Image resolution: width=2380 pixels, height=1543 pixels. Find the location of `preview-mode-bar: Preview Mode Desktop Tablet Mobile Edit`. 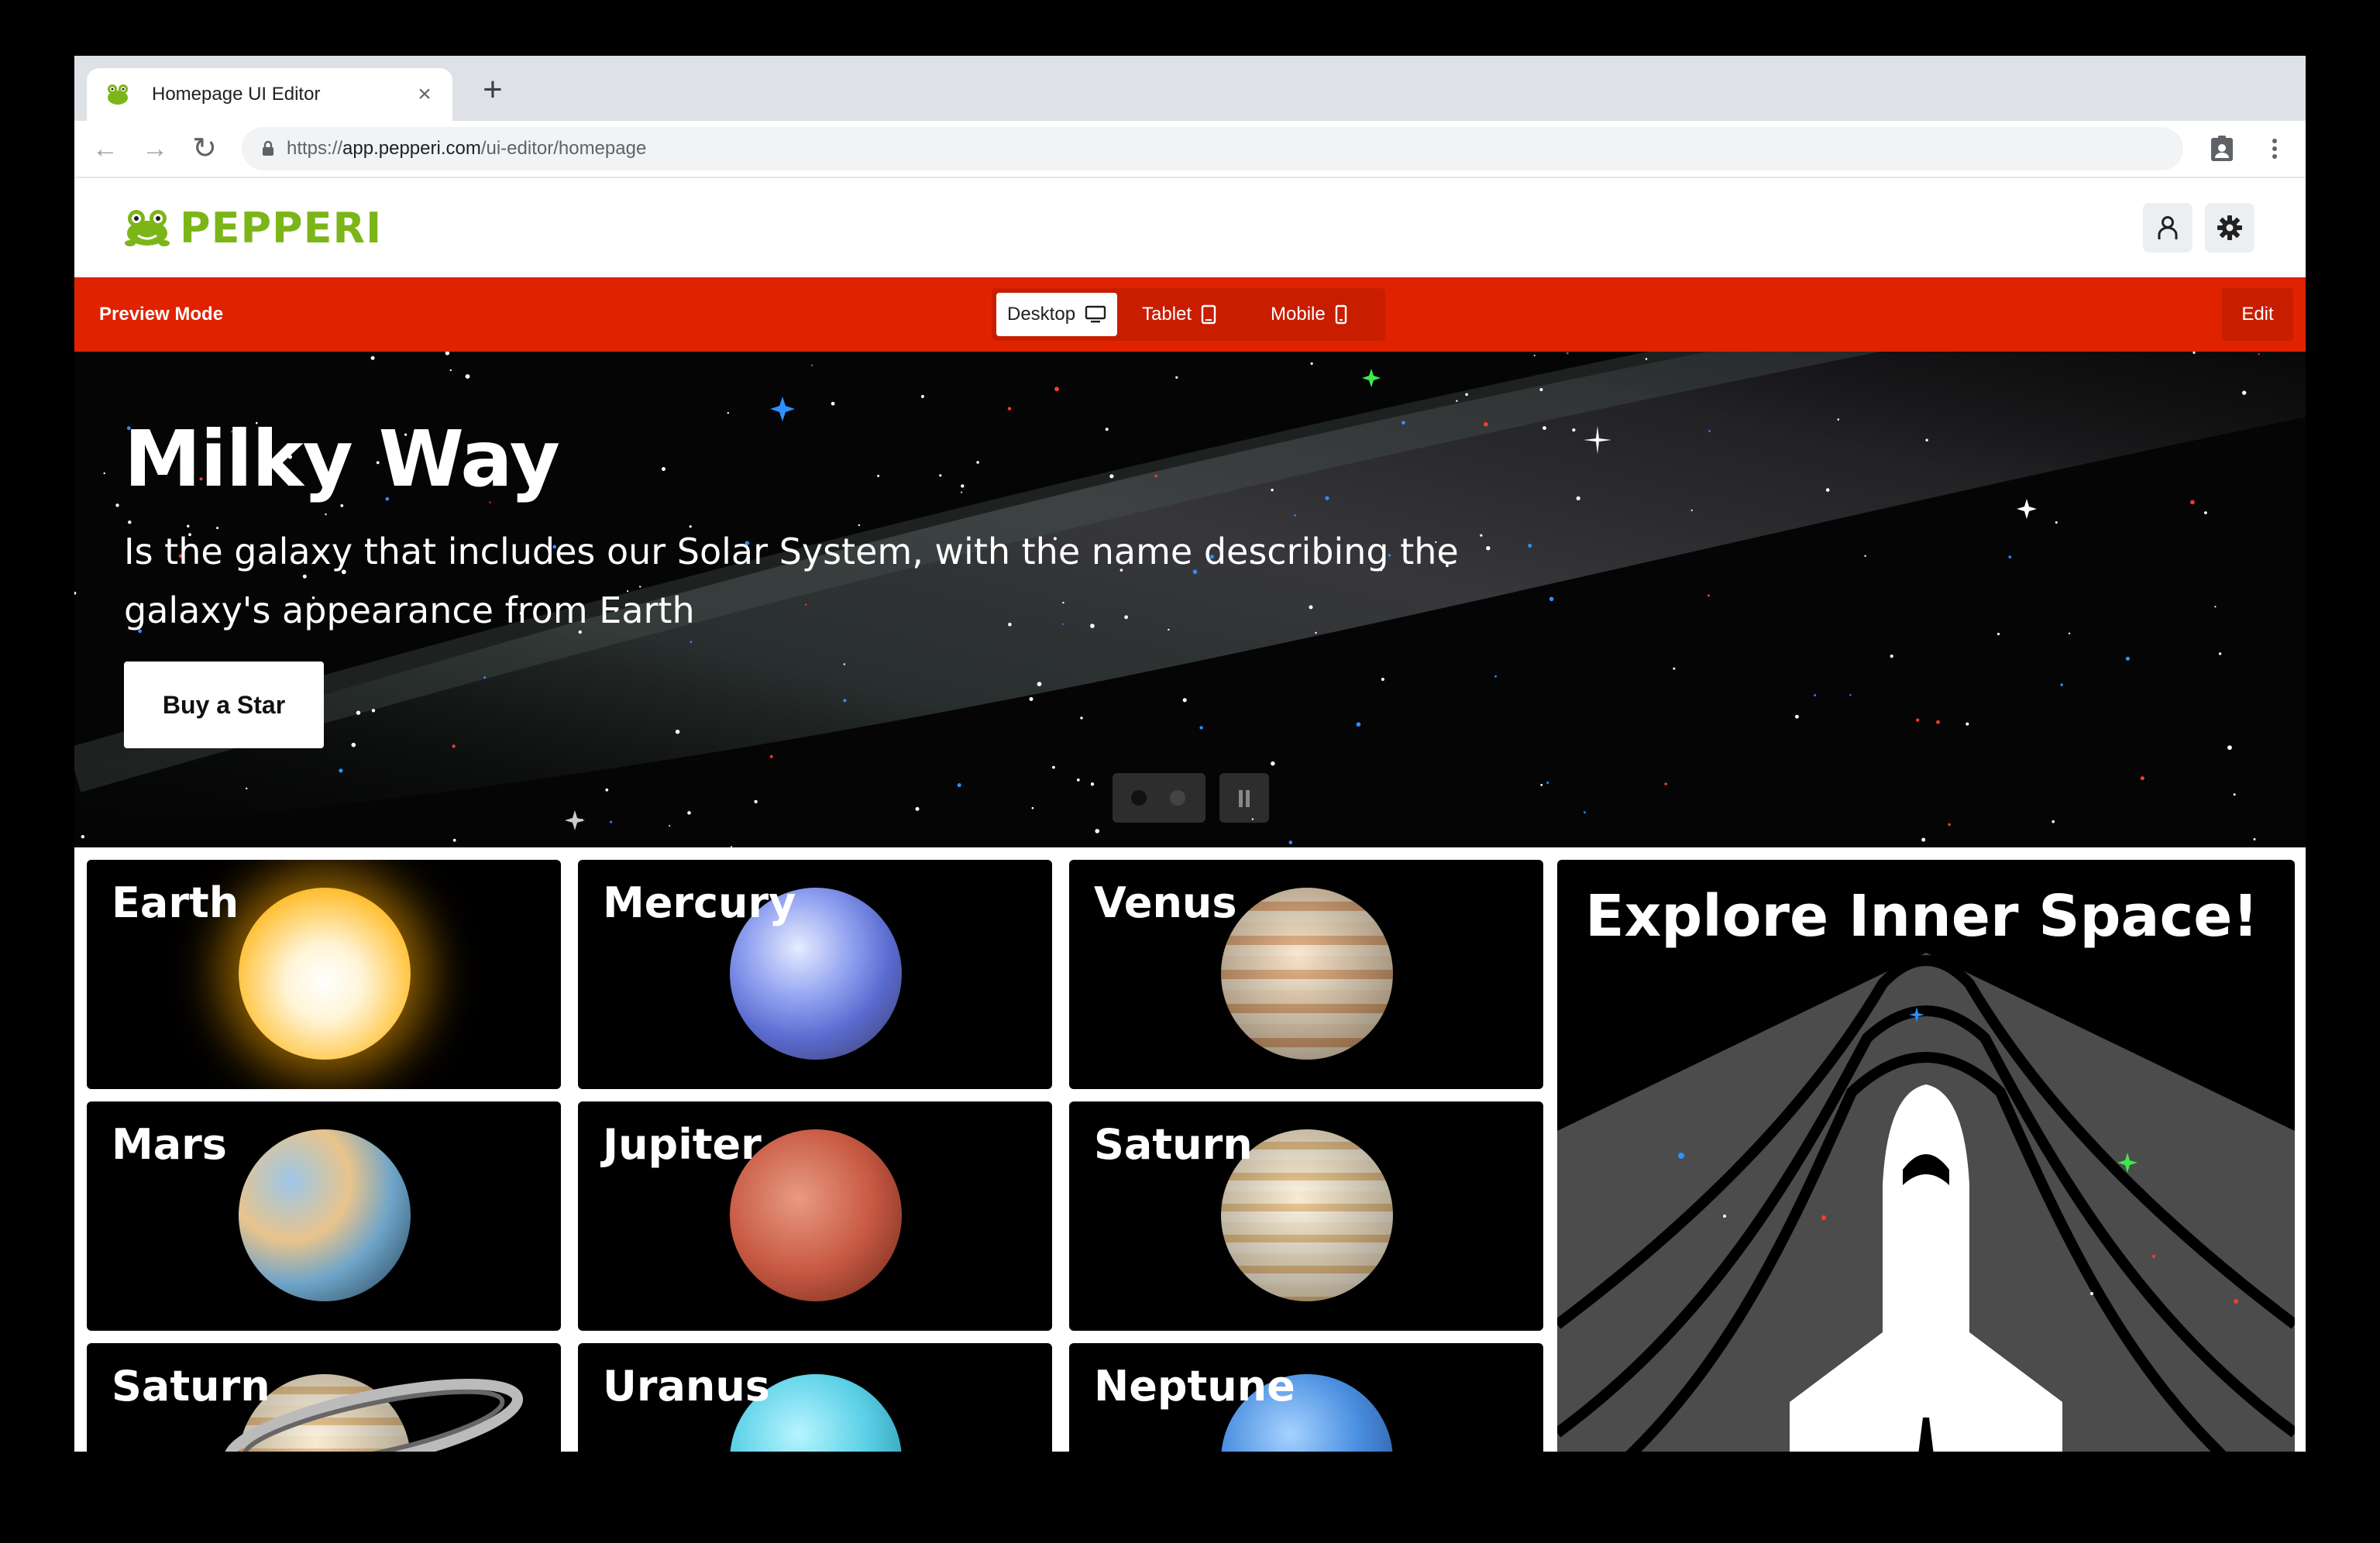

preview-mode-bar: Preview Mode Desktop Tablet Mobile Edit is located at coordinates (1190, 314).